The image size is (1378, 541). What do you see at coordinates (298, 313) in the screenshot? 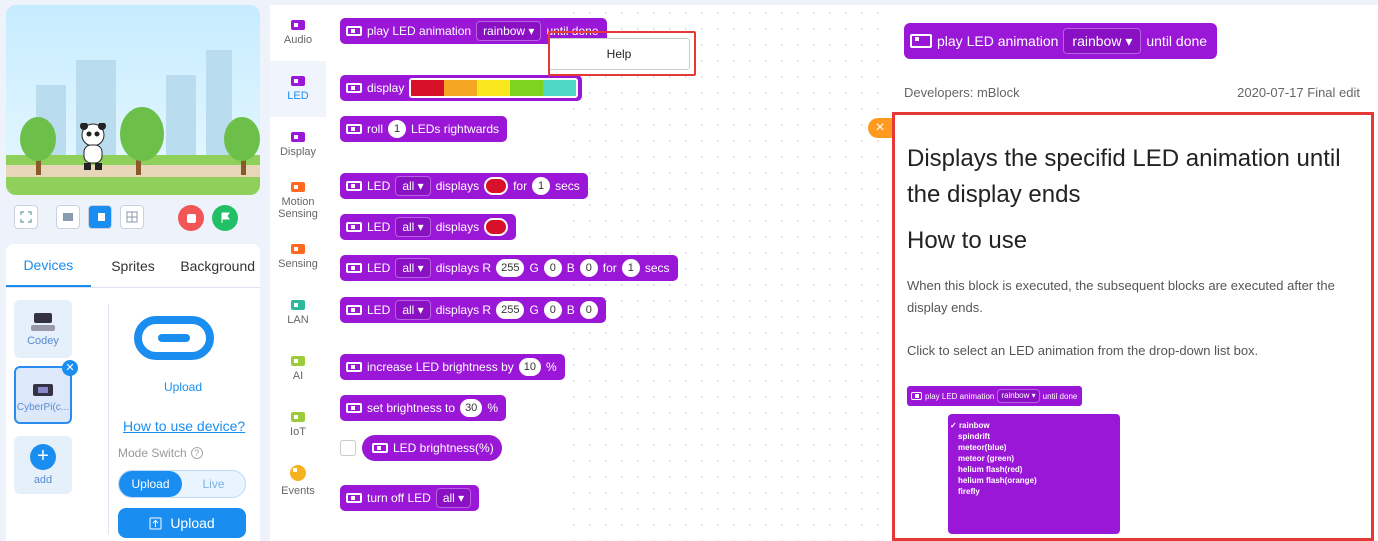
I see `category-lan: LAN` at bounding box center [298, 313].